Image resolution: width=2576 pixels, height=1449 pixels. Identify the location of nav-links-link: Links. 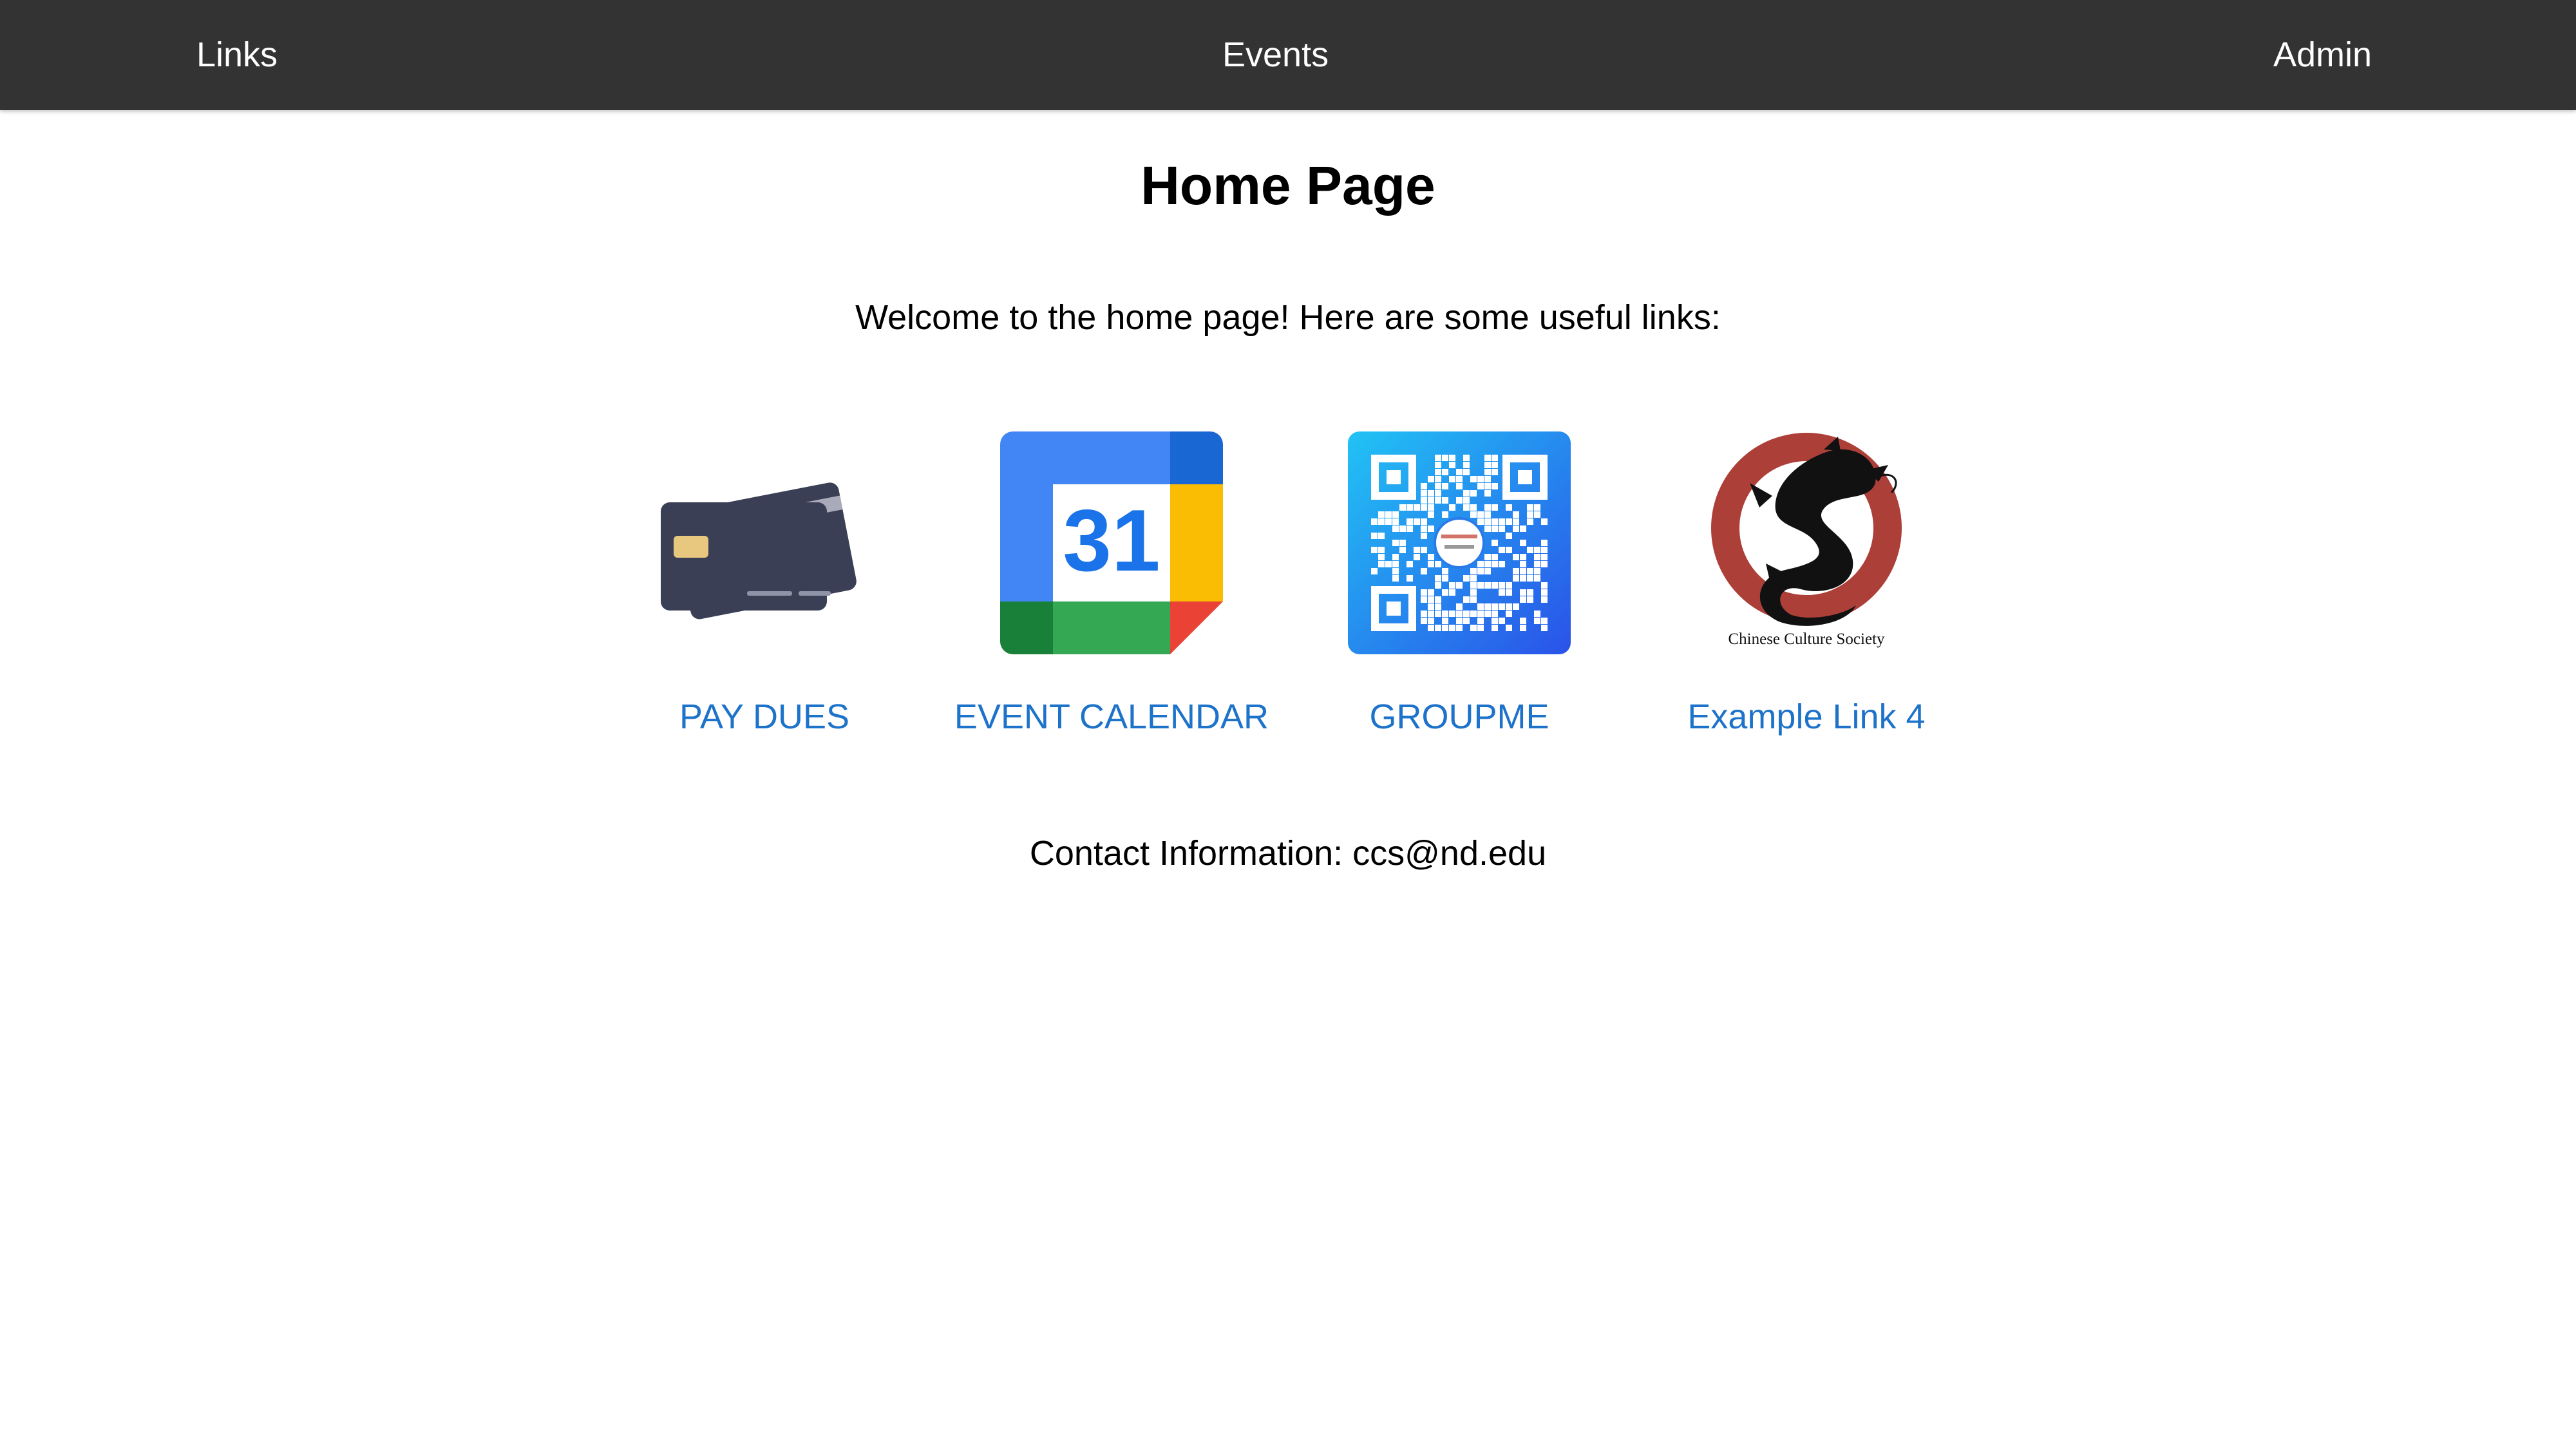
(237, 55).